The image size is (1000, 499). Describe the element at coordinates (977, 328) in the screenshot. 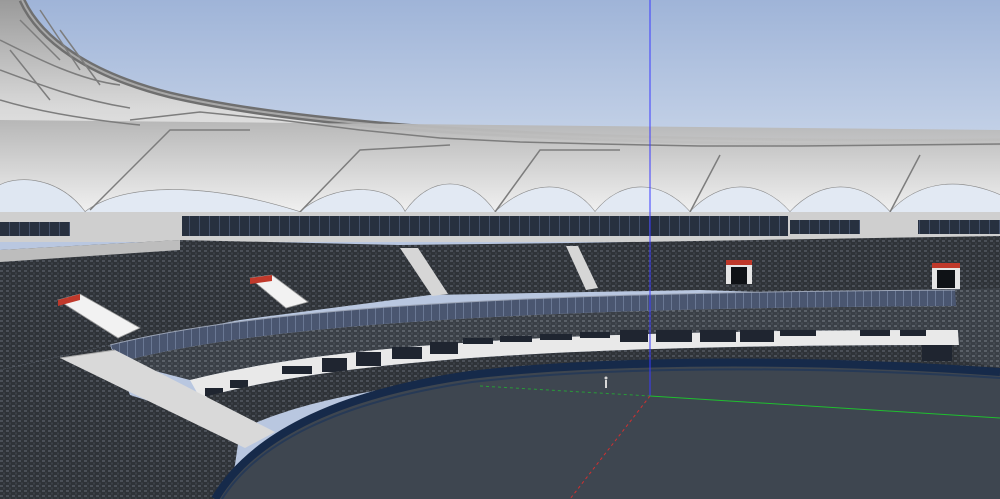

I see `right-corner-seating` at that location.